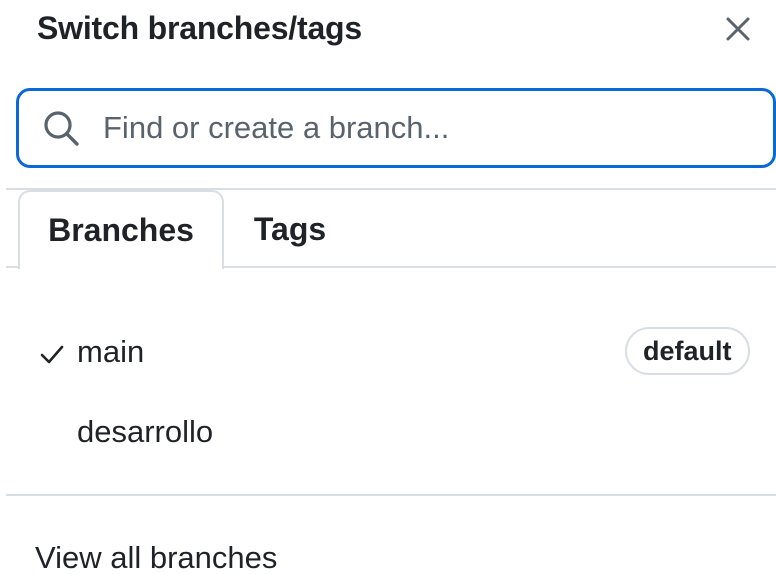 Image resolution: width=776 pixels, height=574 pixels. What do you see at coordinates (156, 556) in the screenshot?
I see `view-all-branches-link: View all branches` at bounding box center [156, 556].